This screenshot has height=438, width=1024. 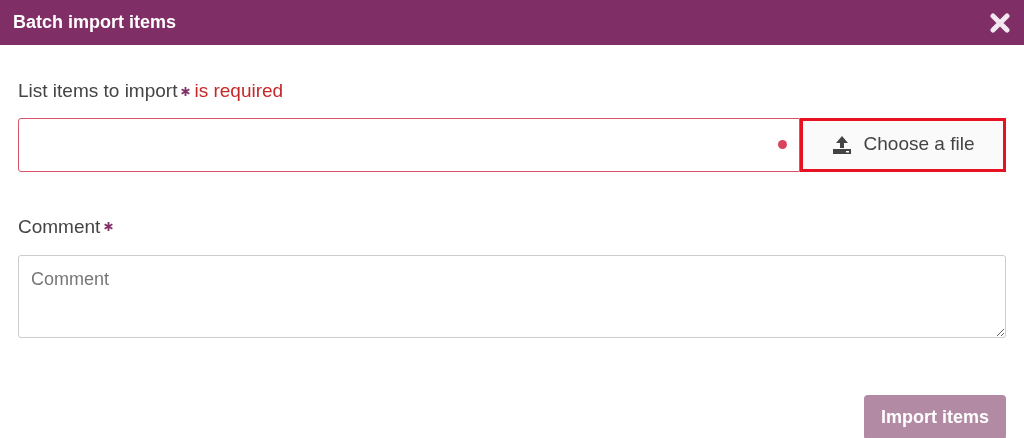 What do you see at coordinates (239, 91) in the screenshot?
I see `error-message: is required` at bounding box center [239, 91].